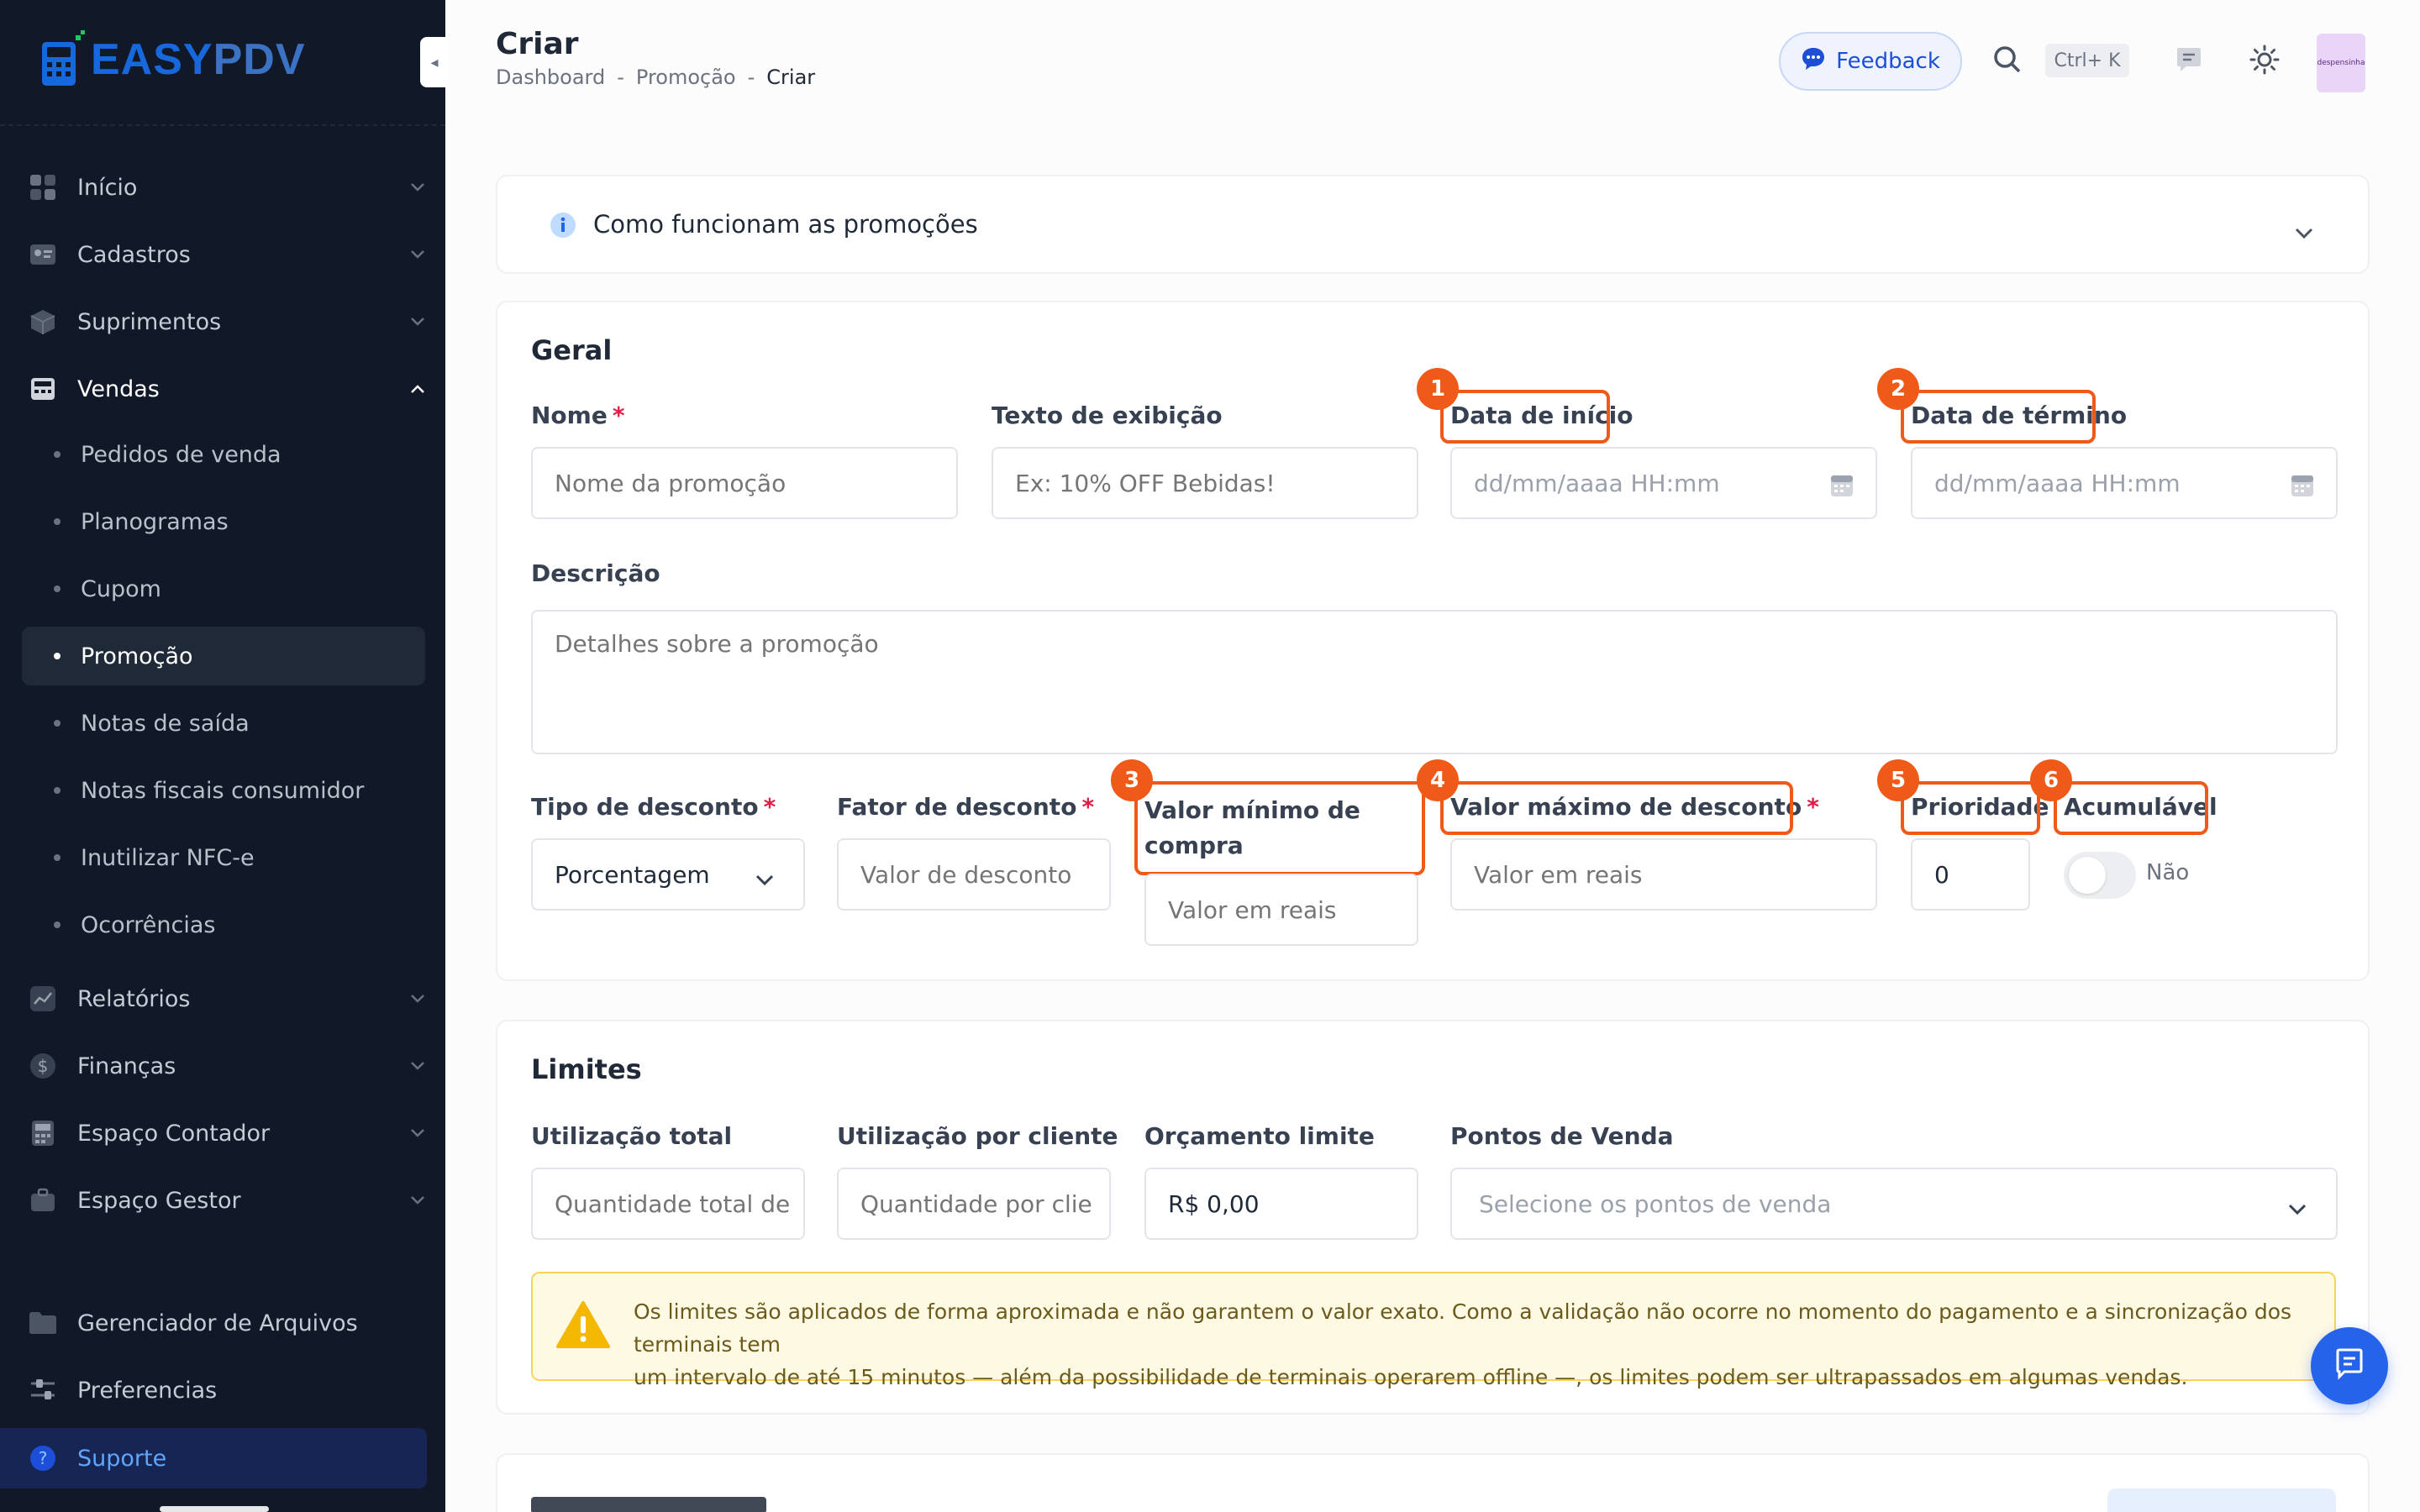 Image resolution: width=2420 pixels, height=1512 pixels. I want to click on fator-desconto-input, so click(974, 874).